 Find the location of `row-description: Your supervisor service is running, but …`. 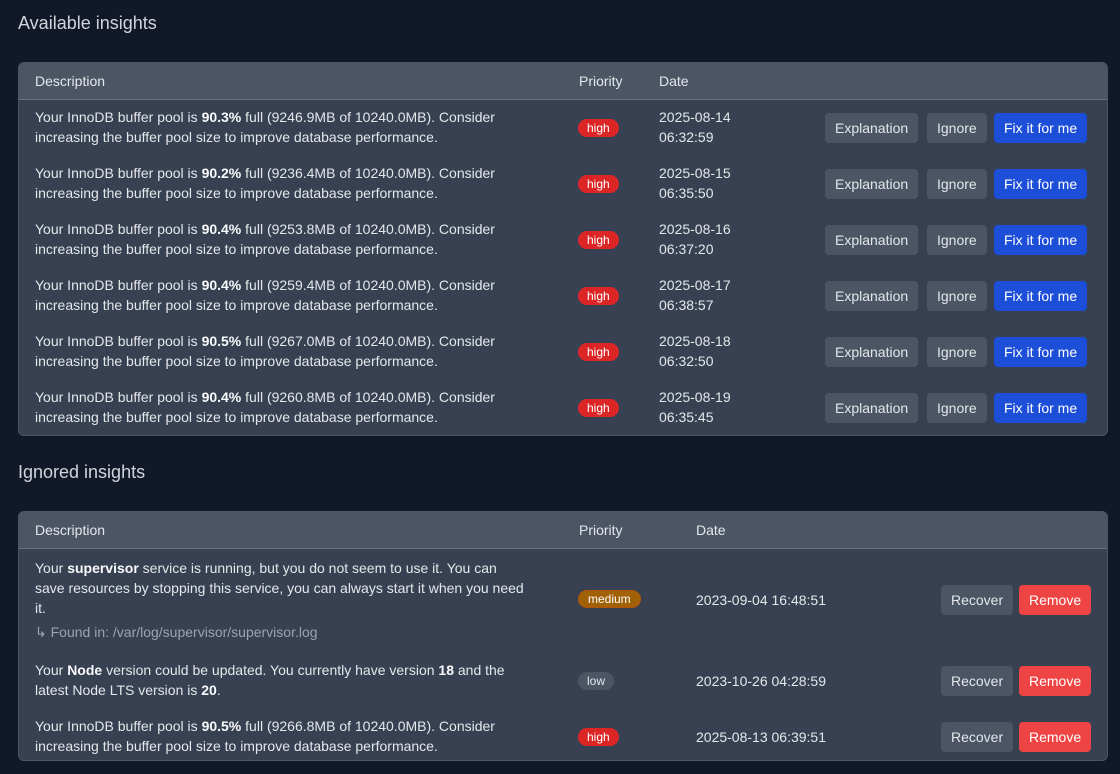

row-description: Your supervisor service is running, but … is located at coordinates (279, 588).